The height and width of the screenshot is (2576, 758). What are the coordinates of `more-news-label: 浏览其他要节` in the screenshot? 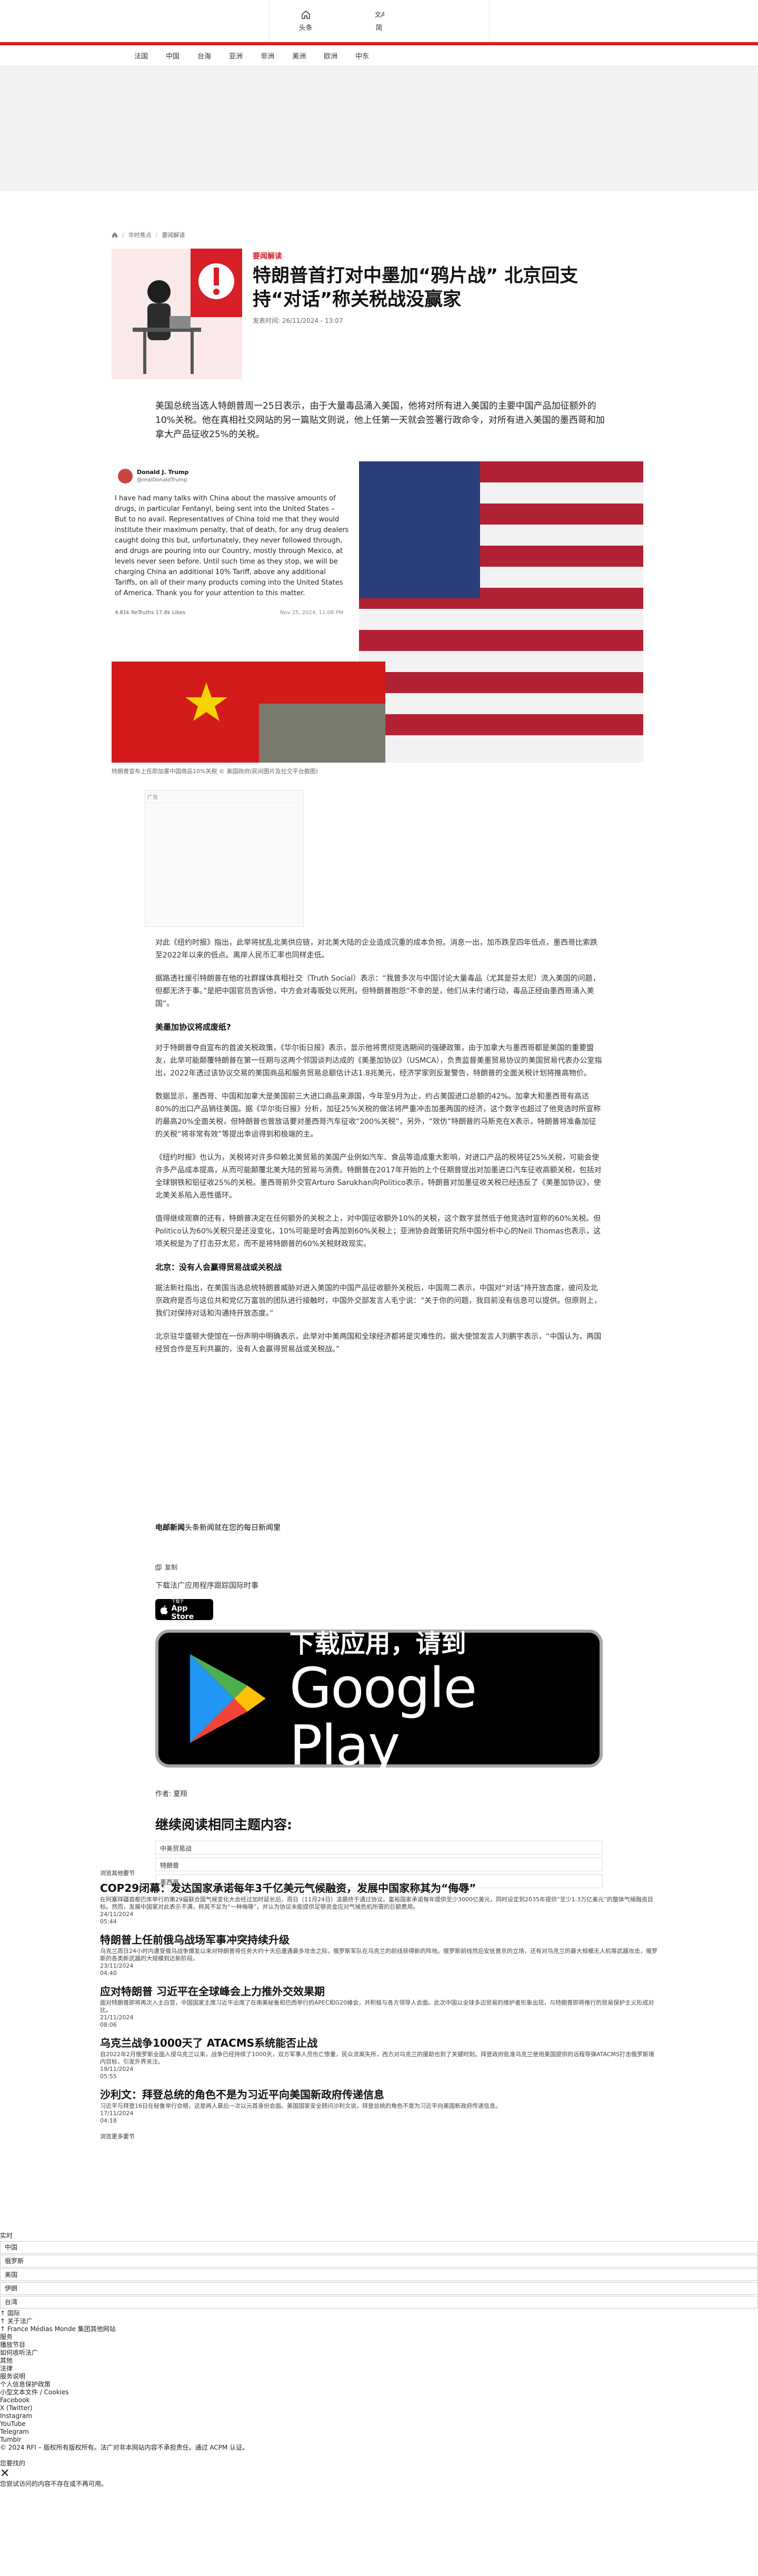 It's located at (117, 1873).